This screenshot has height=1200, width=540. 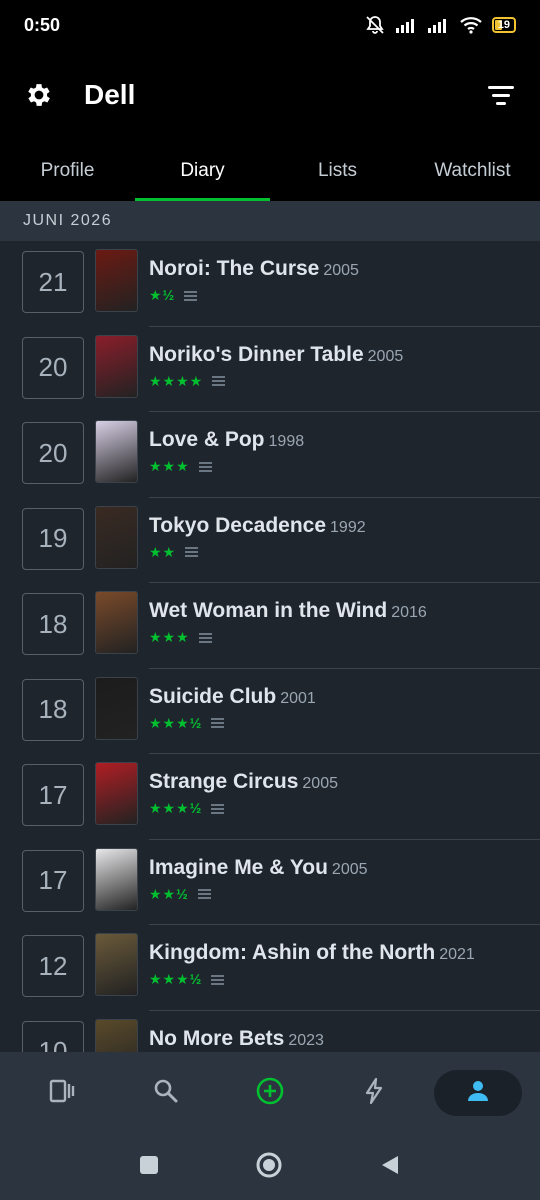 I want to click on diary-entry: 17 Imagine Me & You 2005 ★★½, so click(x=270, y=882).